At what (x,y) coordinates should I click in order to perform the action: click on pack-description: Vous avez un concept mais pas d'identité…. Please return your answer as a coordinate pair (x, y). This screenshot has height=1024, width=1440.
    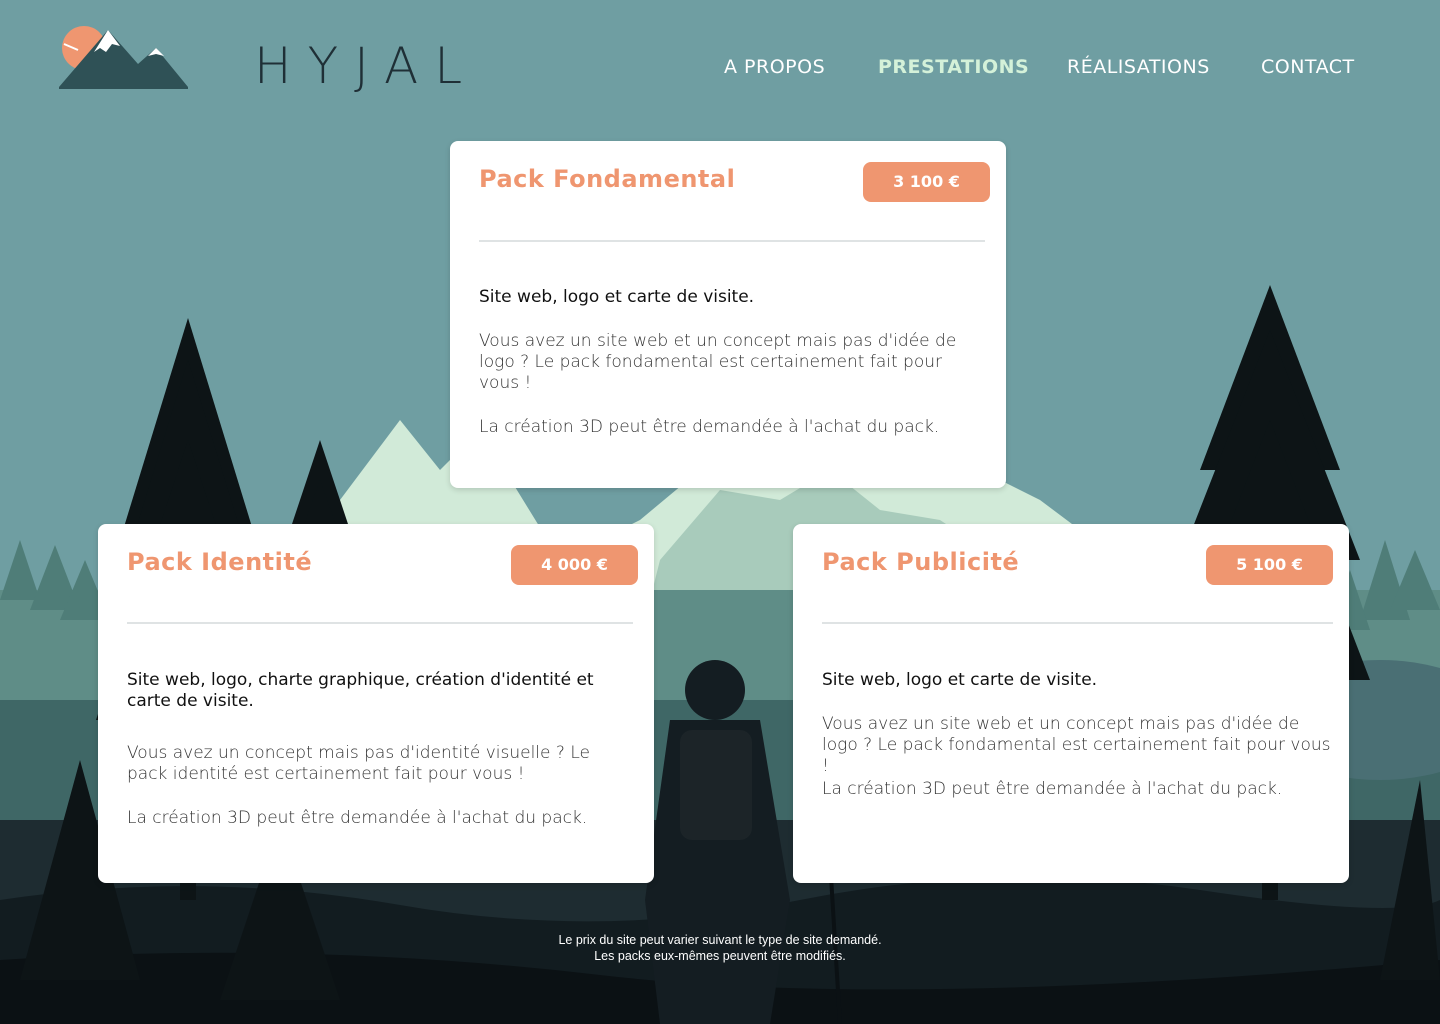
    Looking at the image, I should click on (358, 763).